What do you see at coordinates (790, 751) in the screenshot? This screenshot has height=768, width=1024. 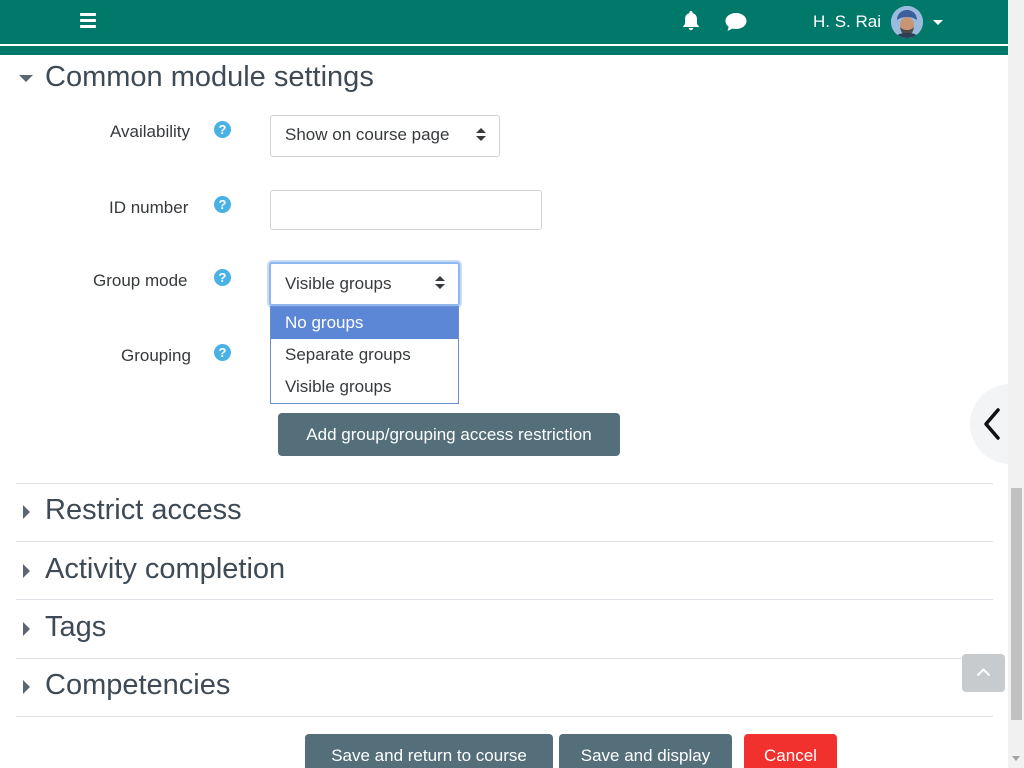 I see `cancel-button: Cancel` at bounding box center [790, 751].